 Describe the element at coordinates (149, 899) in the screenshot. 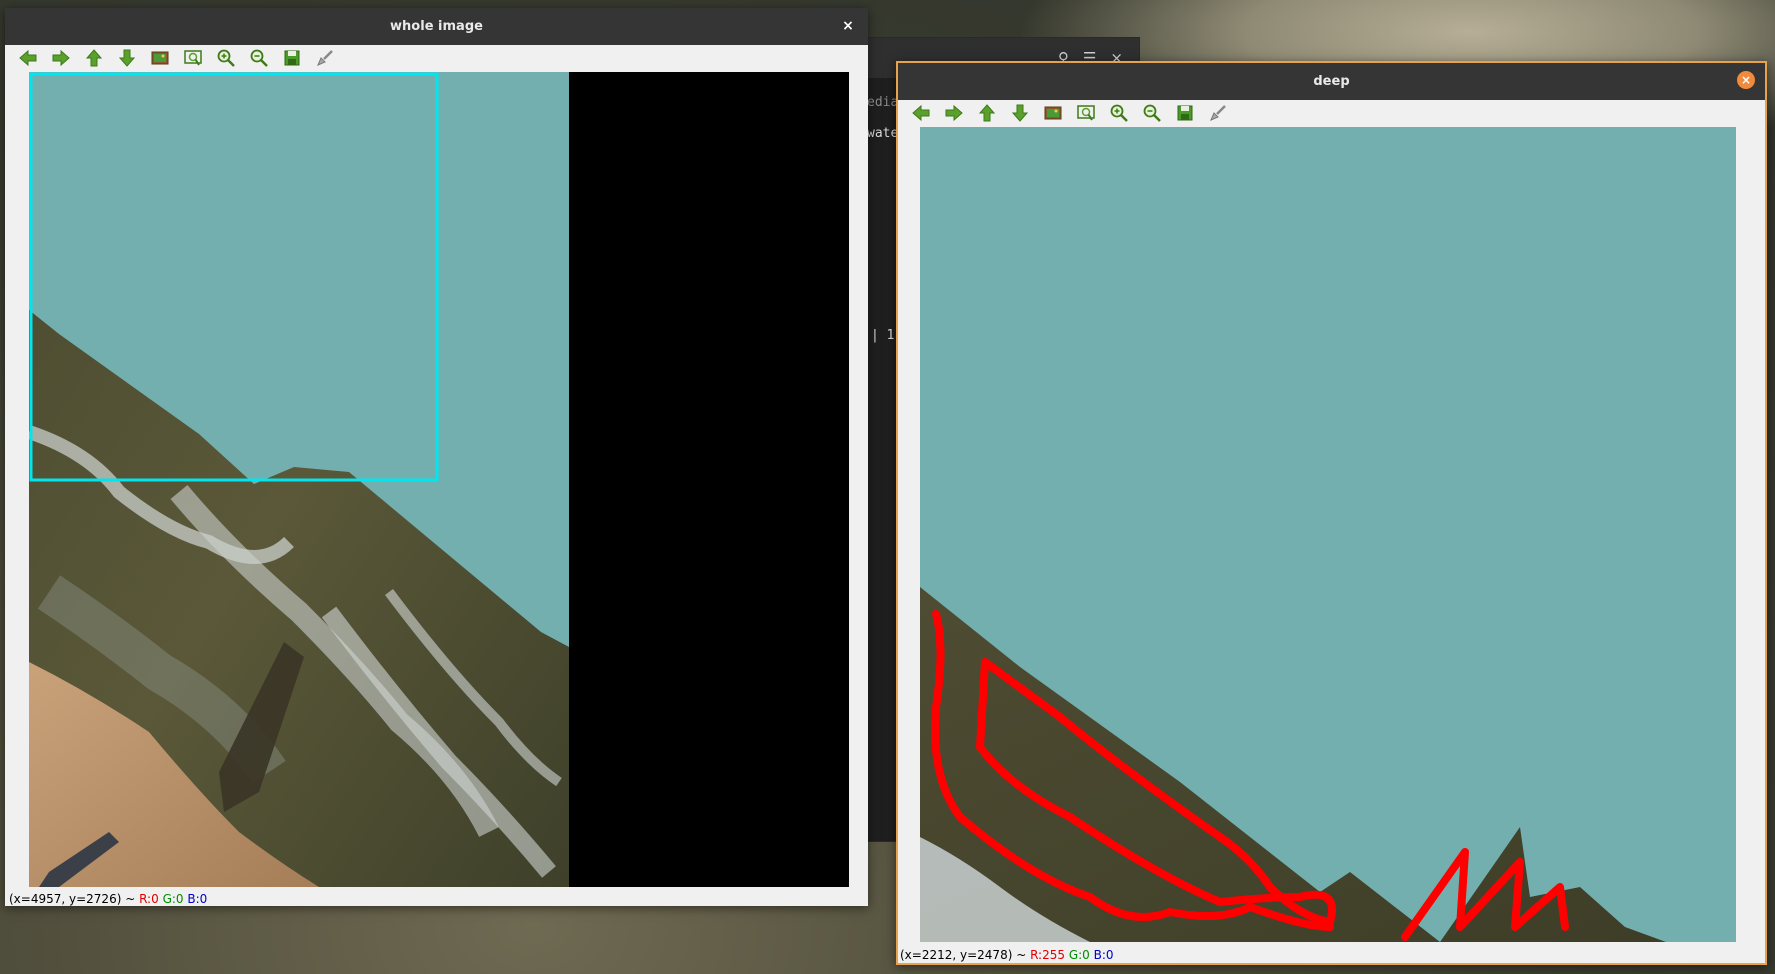

I see `red-value: R:0` at that location.